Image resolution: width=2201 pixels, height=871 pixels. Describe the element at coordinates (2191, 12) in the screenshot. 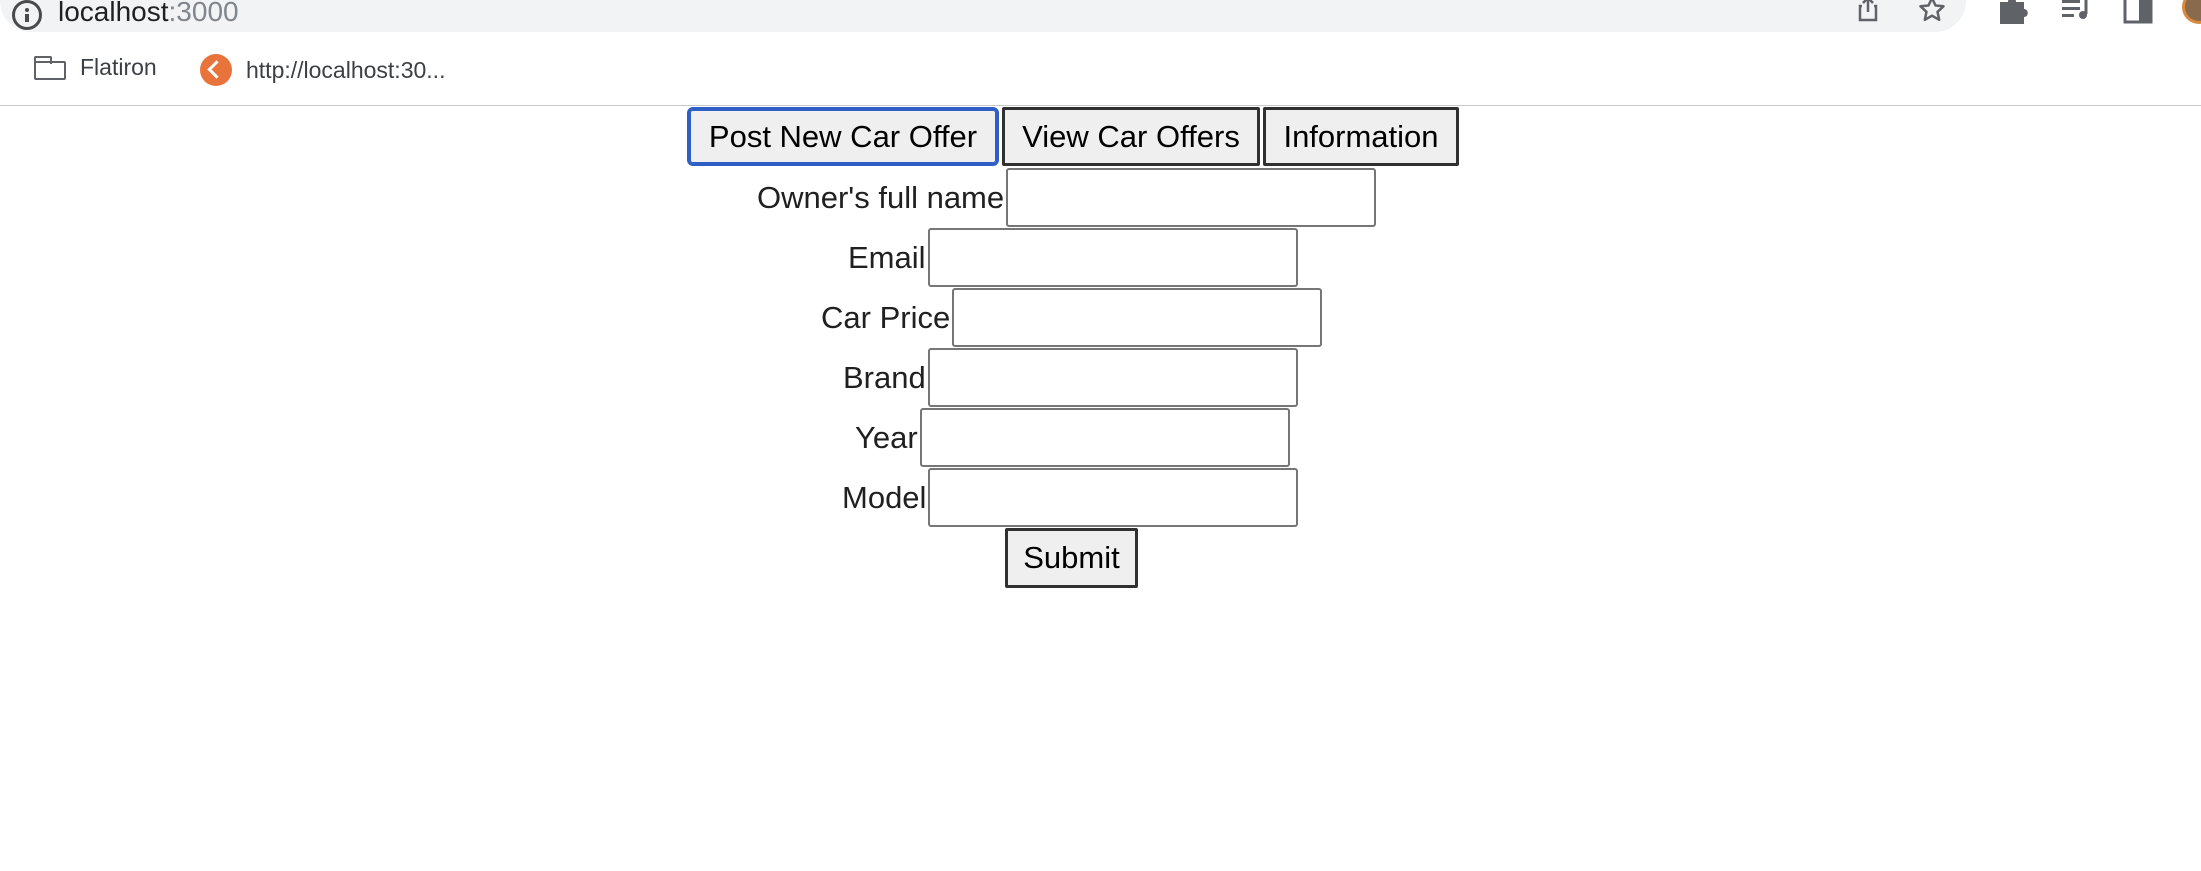

I see `profile-avatar` at that location.